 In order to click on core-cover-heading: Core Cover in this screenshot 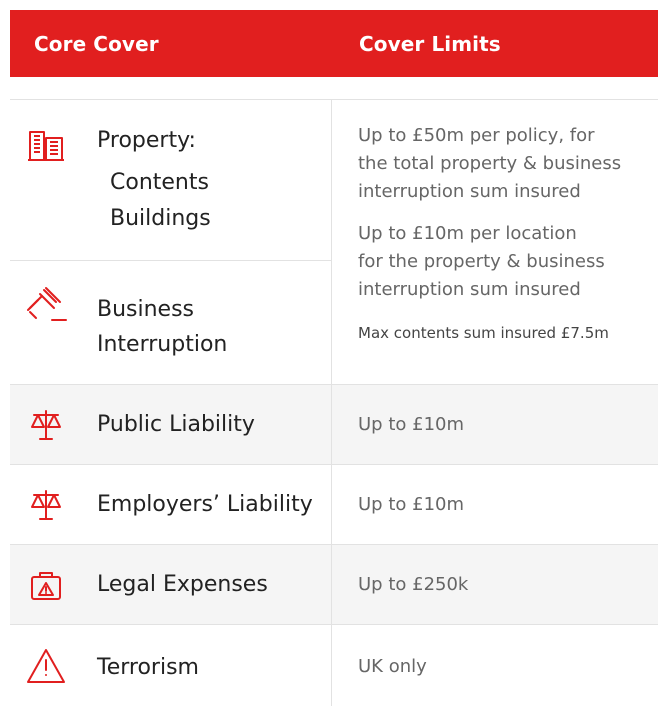, I will do `click(96, 43)`.